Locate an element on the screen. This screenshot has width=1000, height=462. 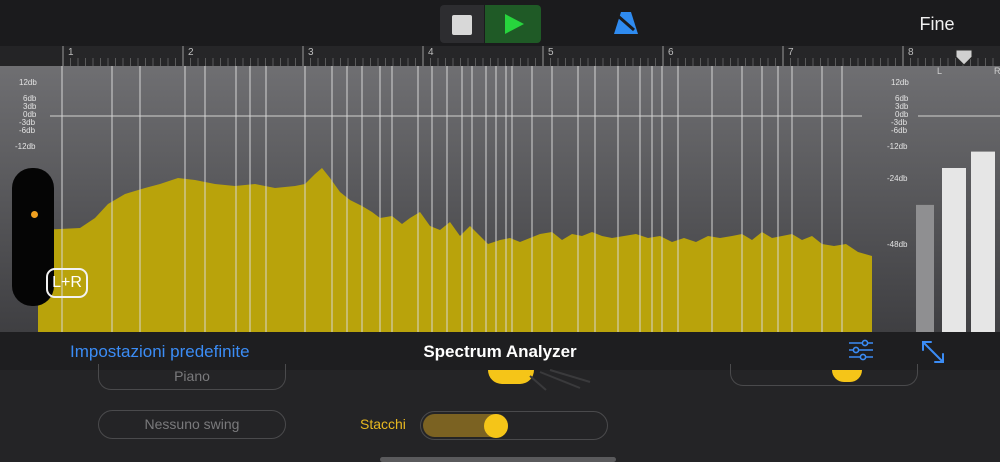
metronome-icon is located at coordinates (626, 23).